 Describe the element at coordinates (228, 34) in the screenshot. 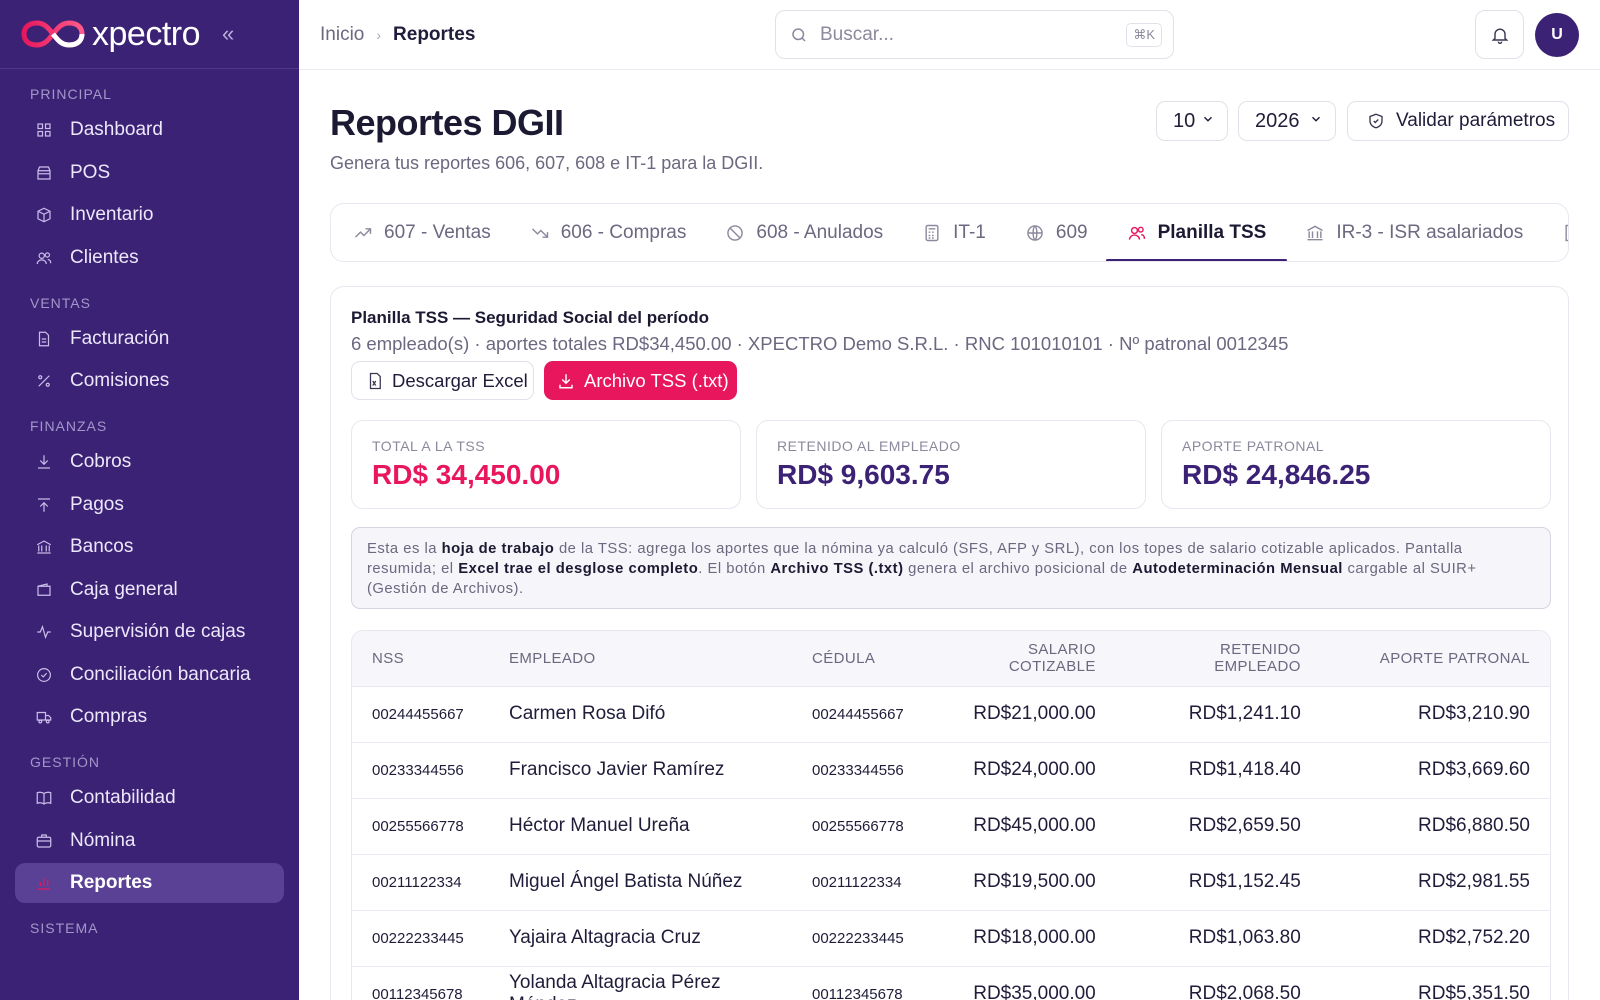

I see `collapse-sidebar-icon: «` at that location.